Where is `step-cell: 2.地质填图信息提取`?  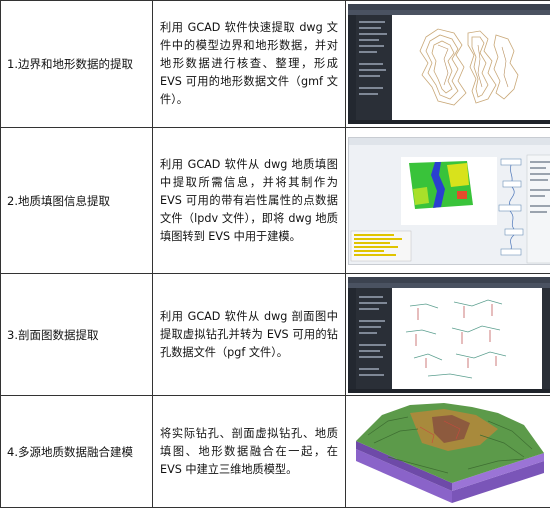
step-cell: 2.地质填图信息提取 is located at coordinates (76, 200).